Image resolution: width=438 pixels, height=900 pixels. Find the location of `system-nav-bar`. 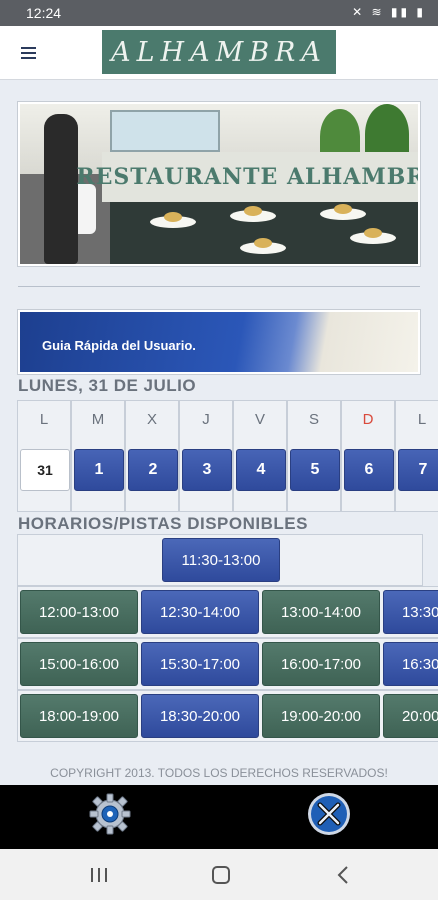

system-nav-bar is located at coordinates (219, 874).